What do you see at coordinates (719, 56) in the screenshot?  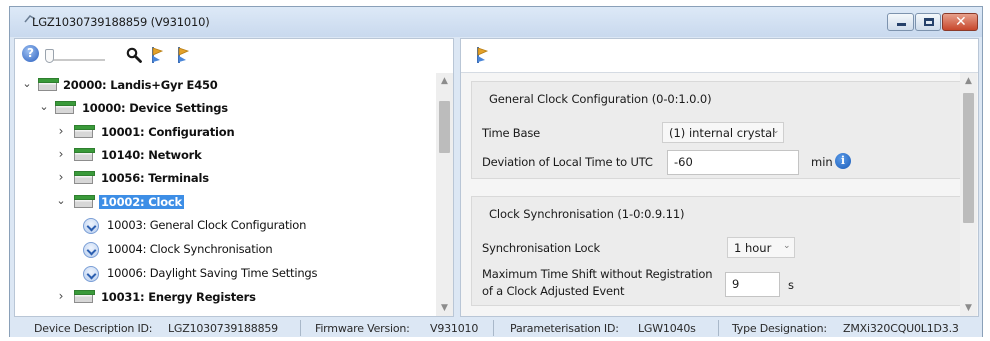 I see `details-header` at bounding box center [719, 56].